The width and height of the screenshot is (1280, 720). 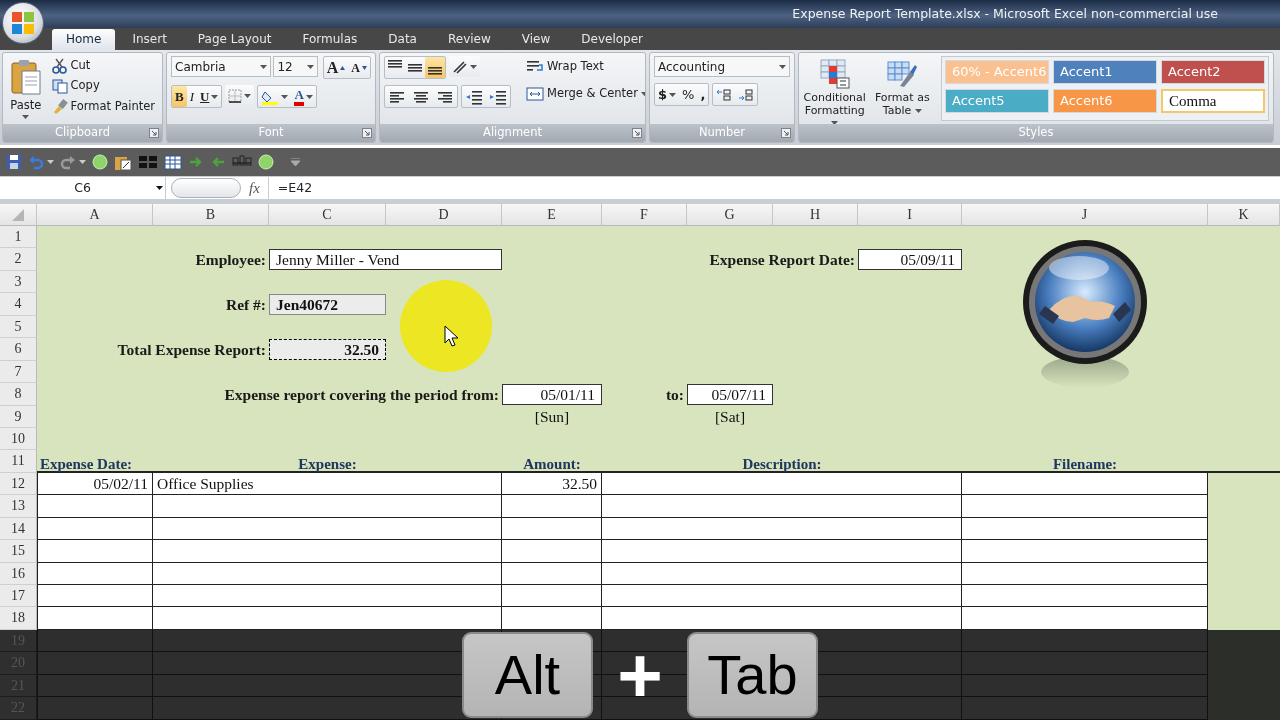 What do you see at coordinates (1085, 464) in the screenshot?
I see `column-heading: Filename:` at bounding box center [1085, 464].